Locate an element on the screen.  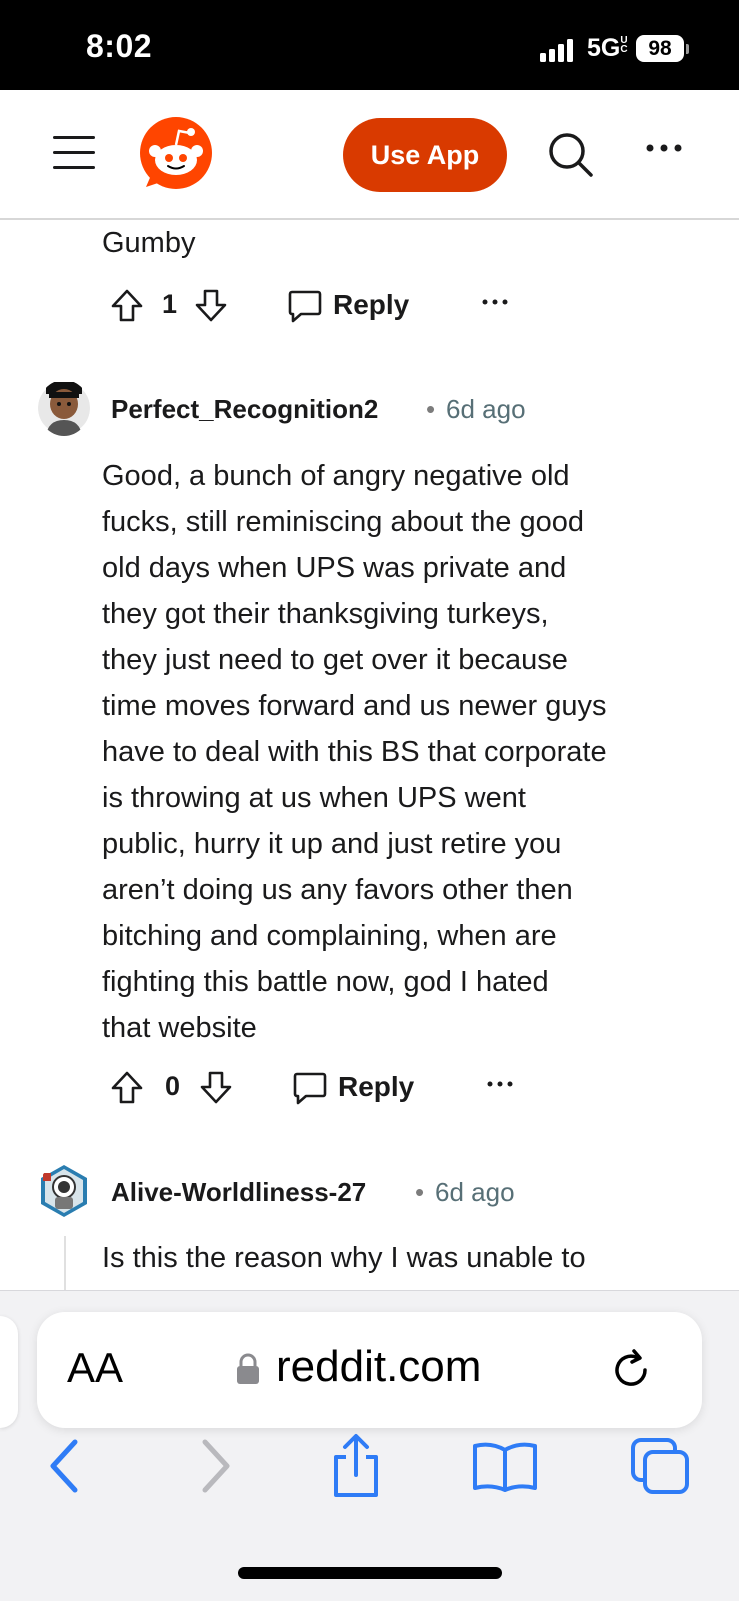
comment-line: time moves forward and us newer guys is located at coordinates (354, 706).